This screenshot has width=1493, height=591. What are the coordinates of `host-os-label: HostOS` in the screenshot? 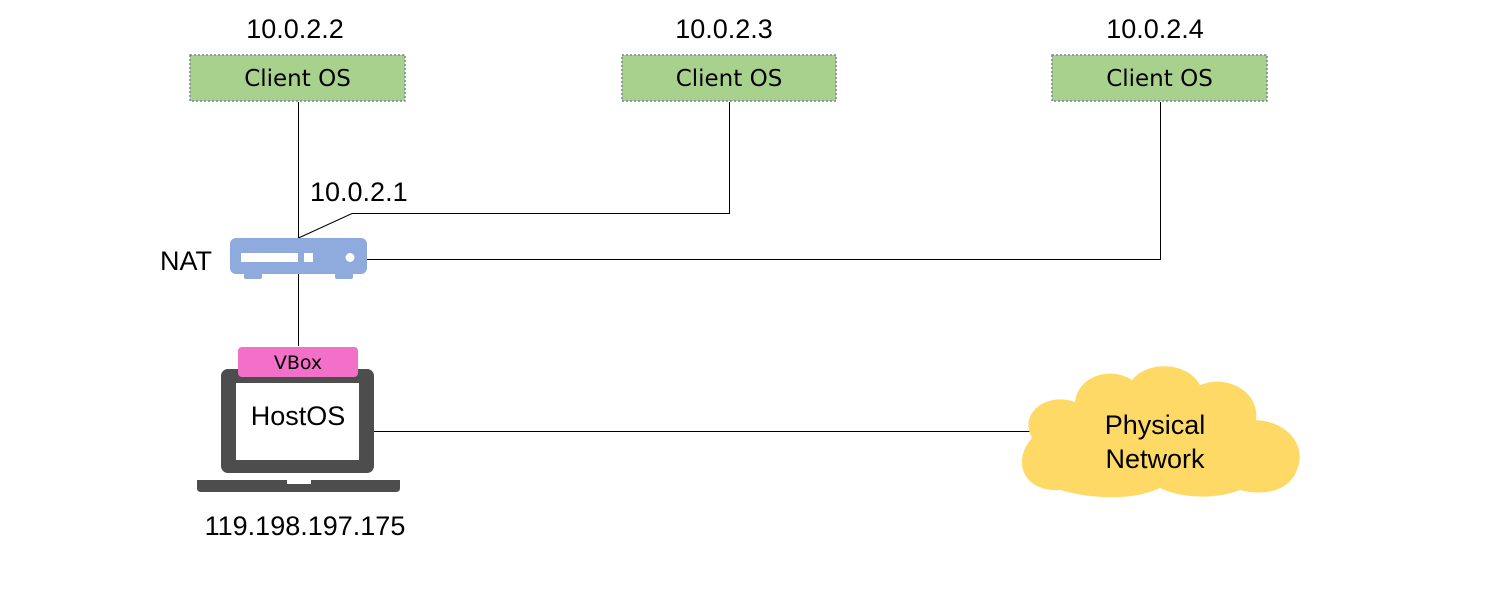 It's located at (298, 416).